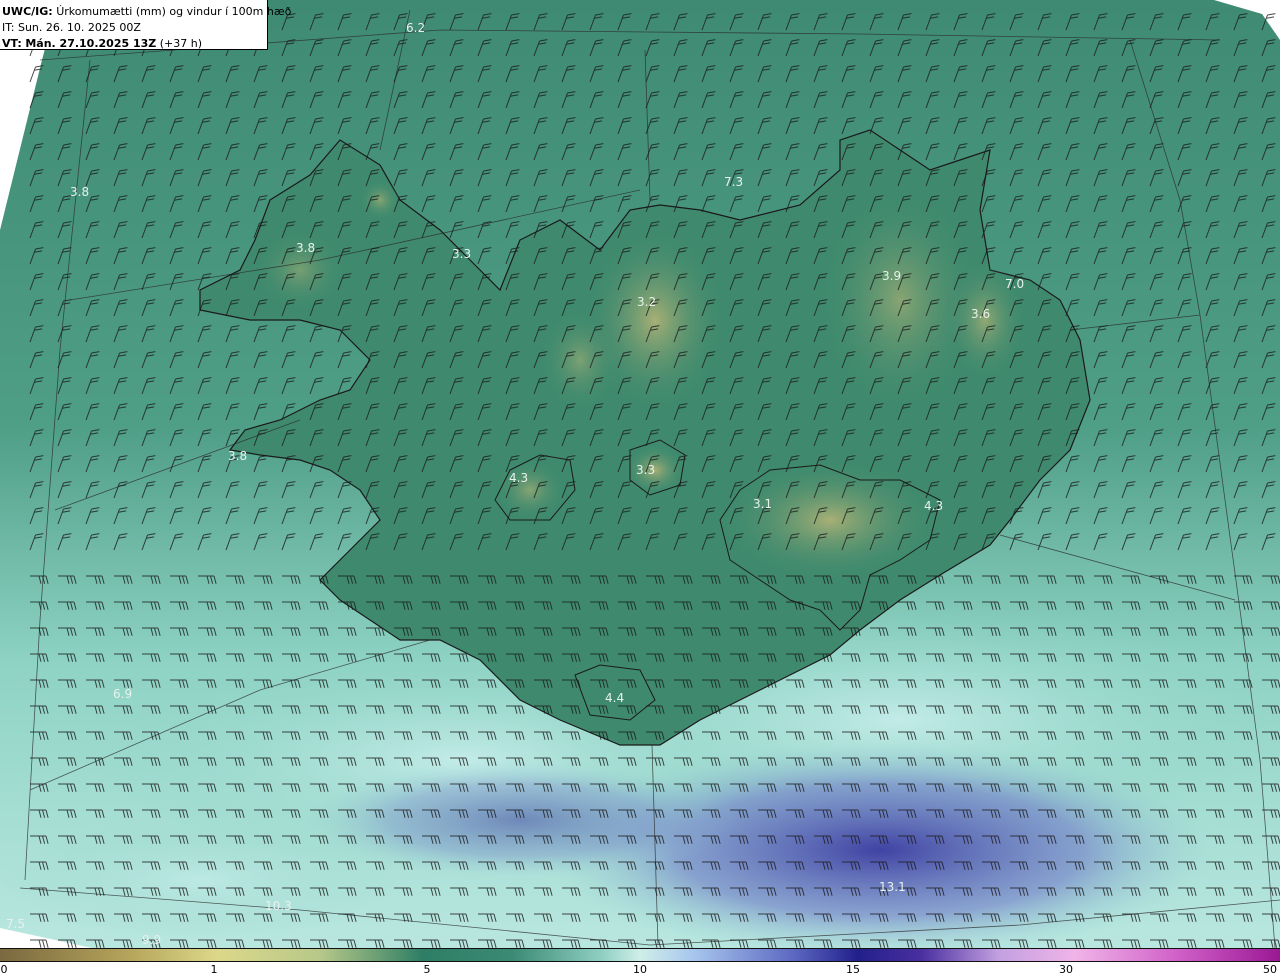 Image resolution: width=1280 pixels, height=978 pixels. Describe the element at coordinates (214, 969) in the screenshot. I see `colorbar-tick: 1` at that location.